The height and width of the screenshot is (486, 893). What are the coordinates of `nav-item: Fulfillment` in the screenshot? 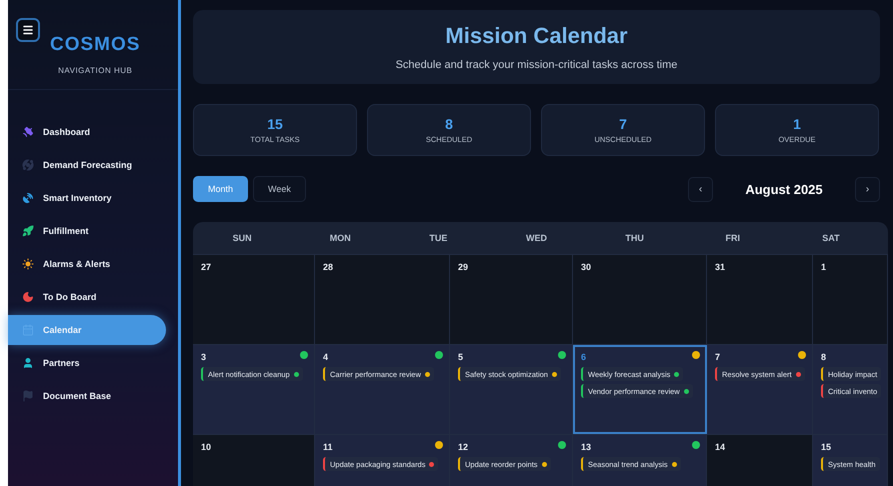 It's located at (87, 231).